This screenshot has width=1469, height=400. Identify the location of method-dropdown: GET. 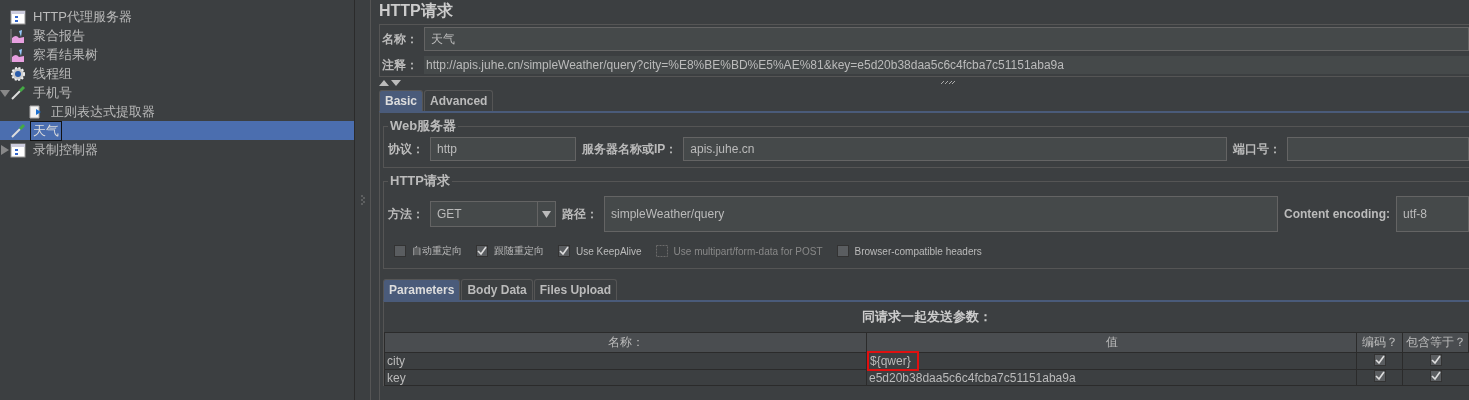
(493, 214).